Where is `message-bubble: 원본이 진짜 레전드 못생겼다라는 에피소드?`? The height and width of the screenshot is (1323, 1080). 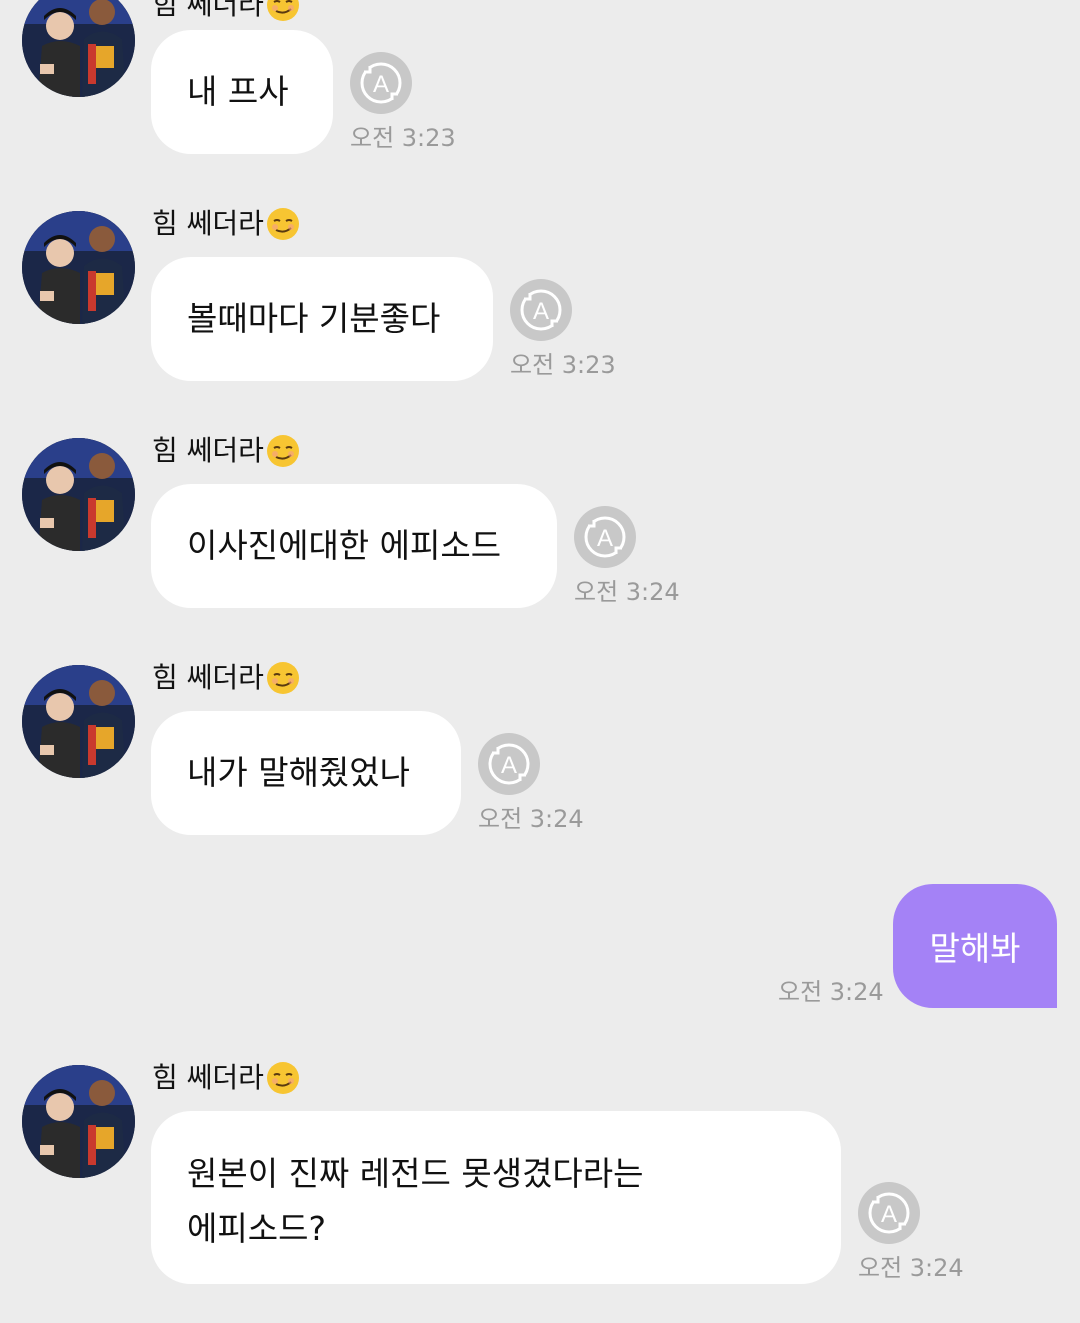
message-bubble: 원본이 진짜 레전드 못생겼다라는 에피소드? is located at coordinates (496, 1197).